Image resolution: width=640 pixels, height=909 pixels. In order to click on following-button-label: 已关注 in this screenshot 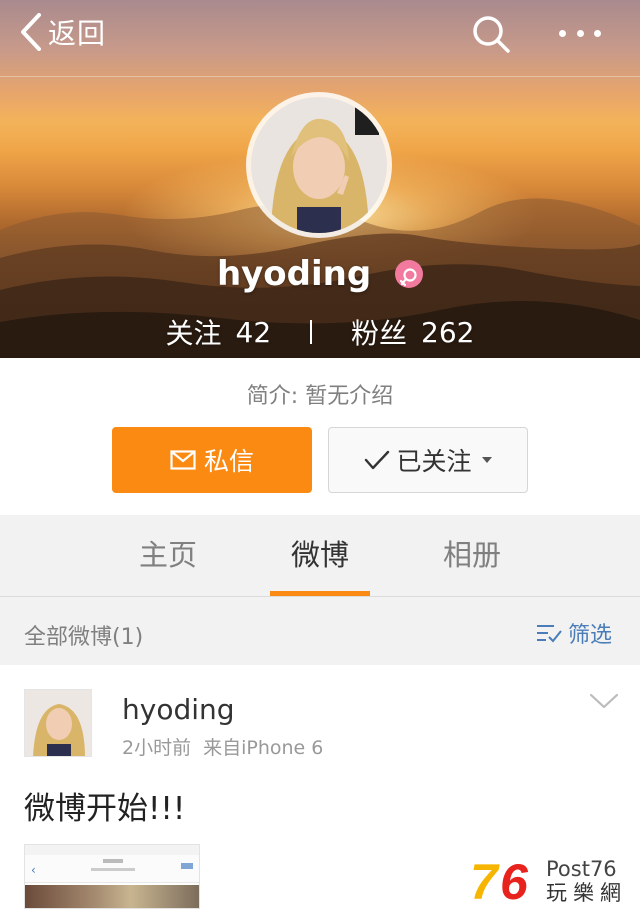, I will do `click(434, 461)`.